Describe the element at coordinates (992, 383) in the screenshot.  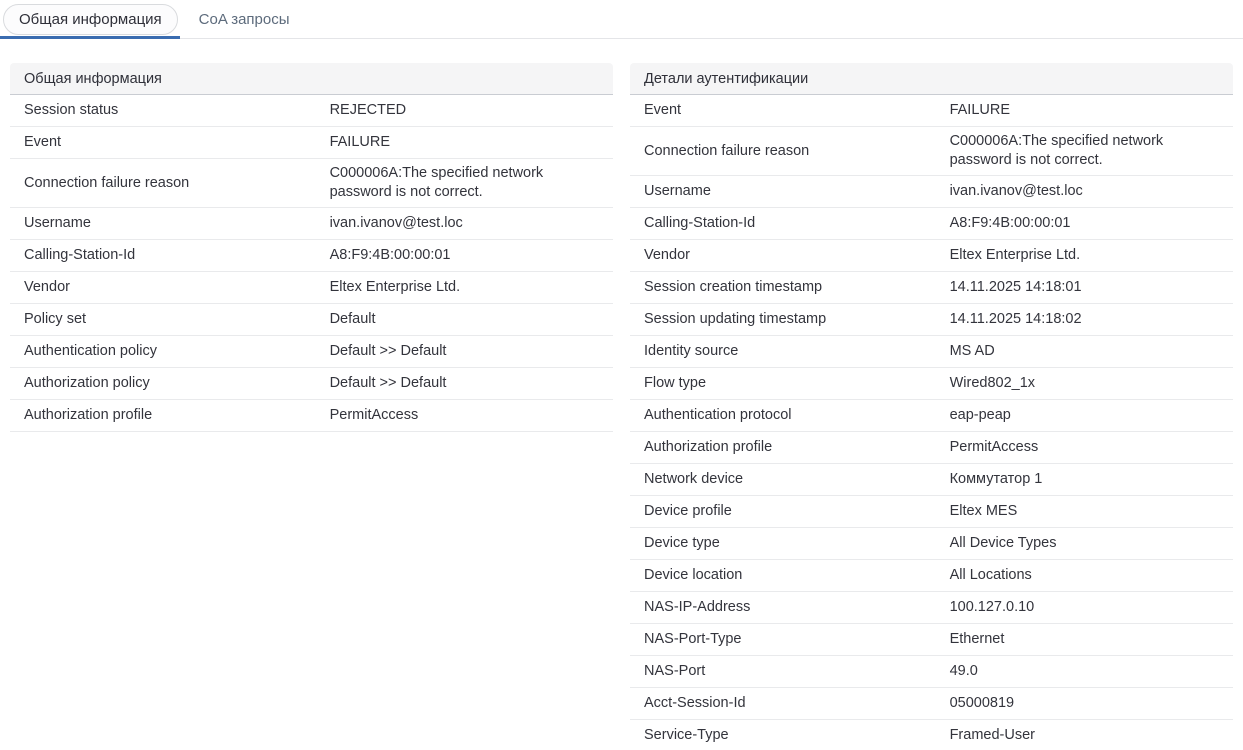
I see `row-value: Wired802_1x` at that location.